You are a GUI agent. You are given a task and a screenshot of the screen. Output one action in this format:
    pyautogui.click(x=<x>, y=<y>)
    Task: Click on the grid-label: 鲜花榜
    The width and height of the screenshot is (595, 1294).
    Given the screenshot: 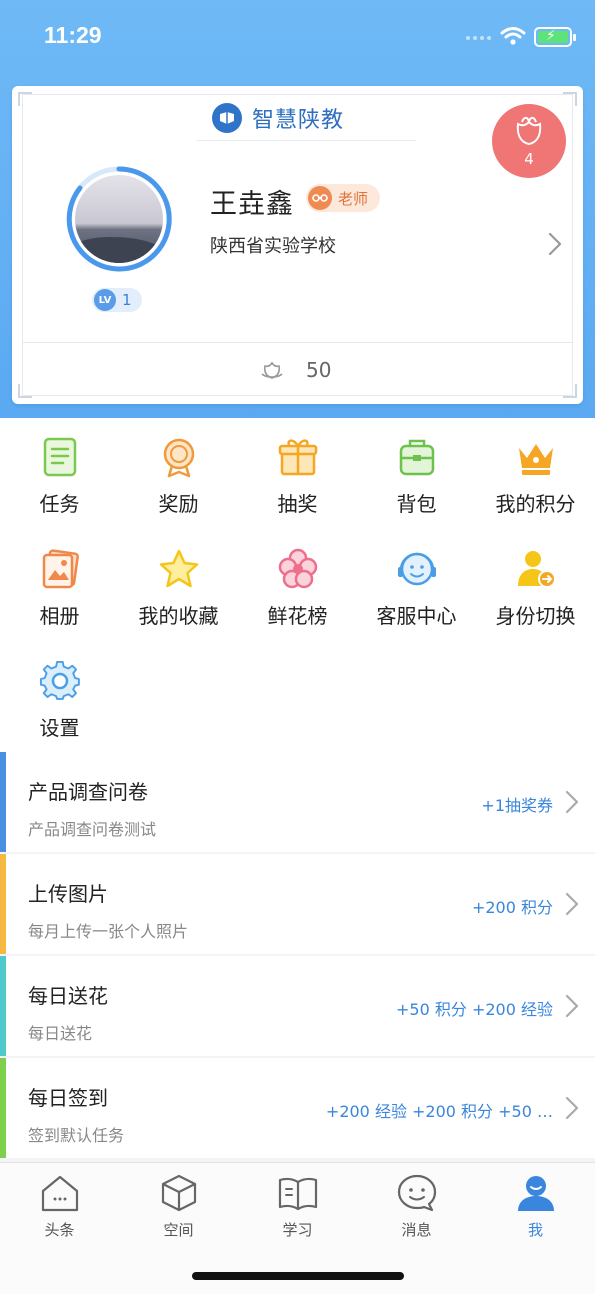 What is the action you would take?
    pyautogui.click(x=297, y=616)
    